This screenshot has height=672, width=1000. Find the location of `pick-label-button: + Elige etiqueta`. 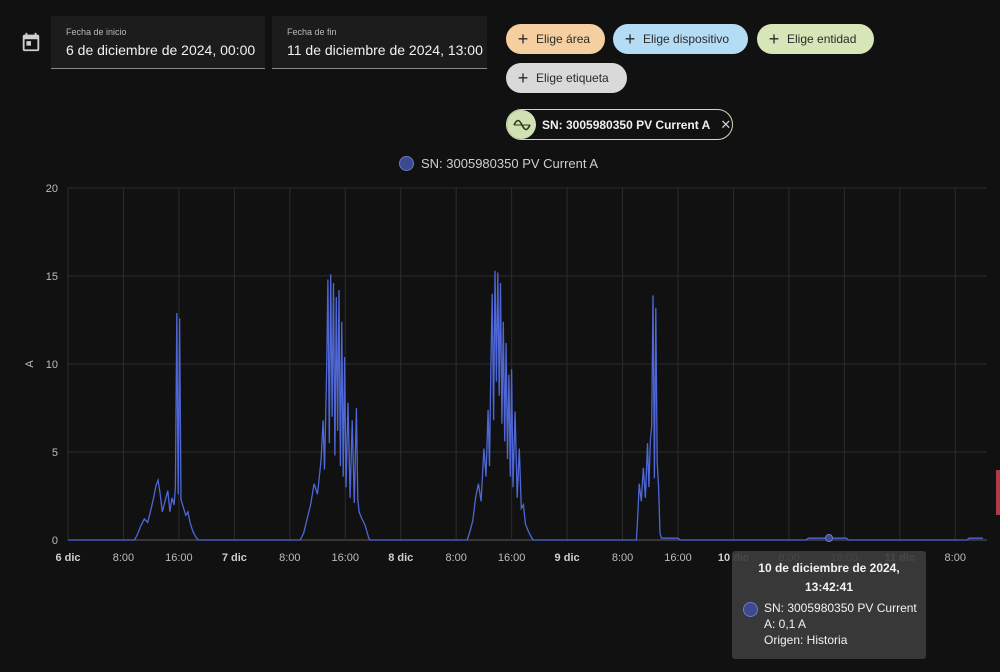

pick-label-button: + Elige etiqueta is located at coordinates (566, 78).